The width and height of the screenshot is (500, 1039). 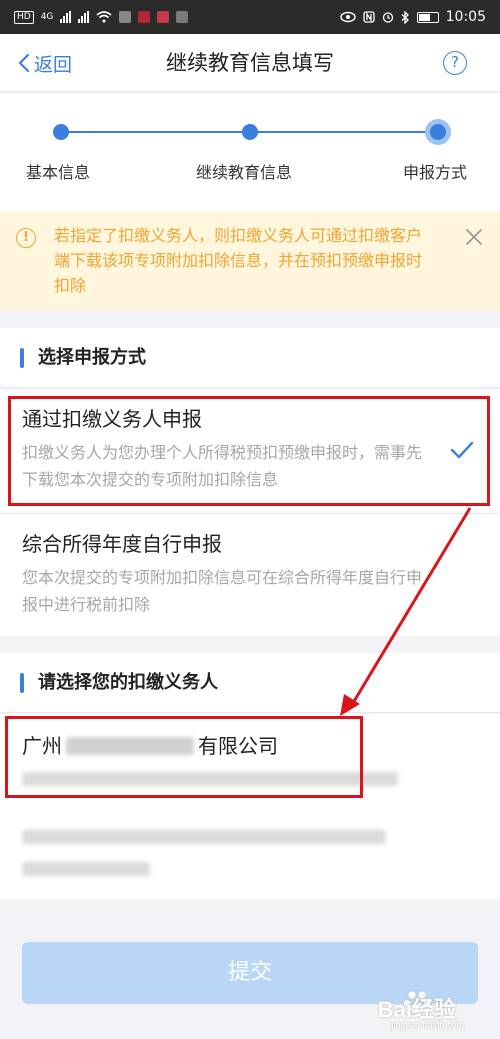 What do you see at coordinates (427, 1025) in the screenshot?
I see `watermark-sub: jingyan.baidu.com` at bounding box center [427, 1025].